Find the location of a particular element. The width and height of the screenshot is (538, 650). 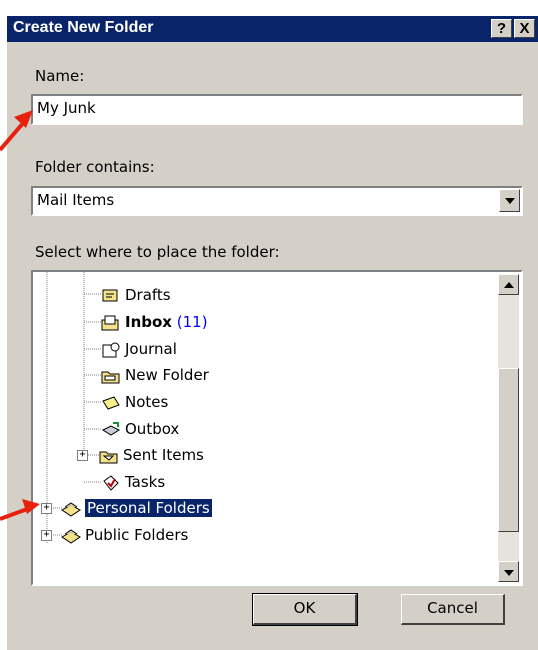

scroll-down-button is located at coordinates (508, 571).